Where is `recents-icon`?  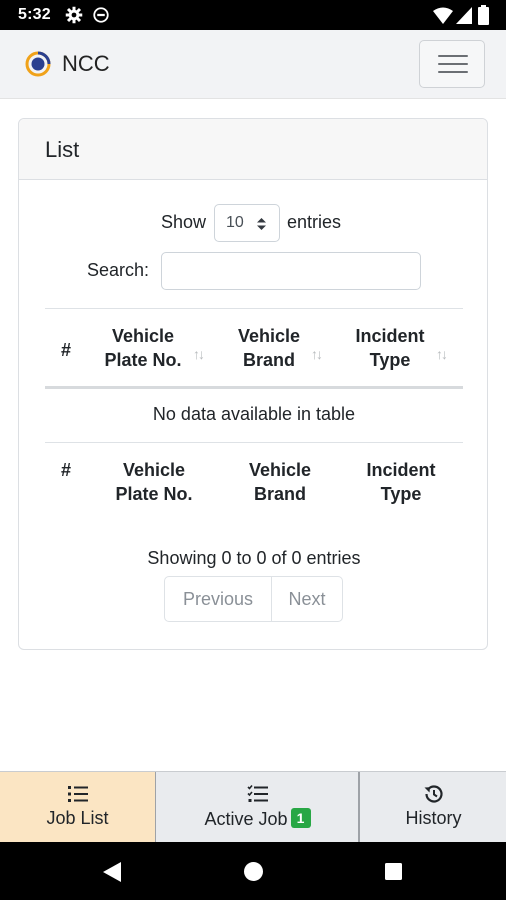
recents-icon is located at coordinates (393, 871).